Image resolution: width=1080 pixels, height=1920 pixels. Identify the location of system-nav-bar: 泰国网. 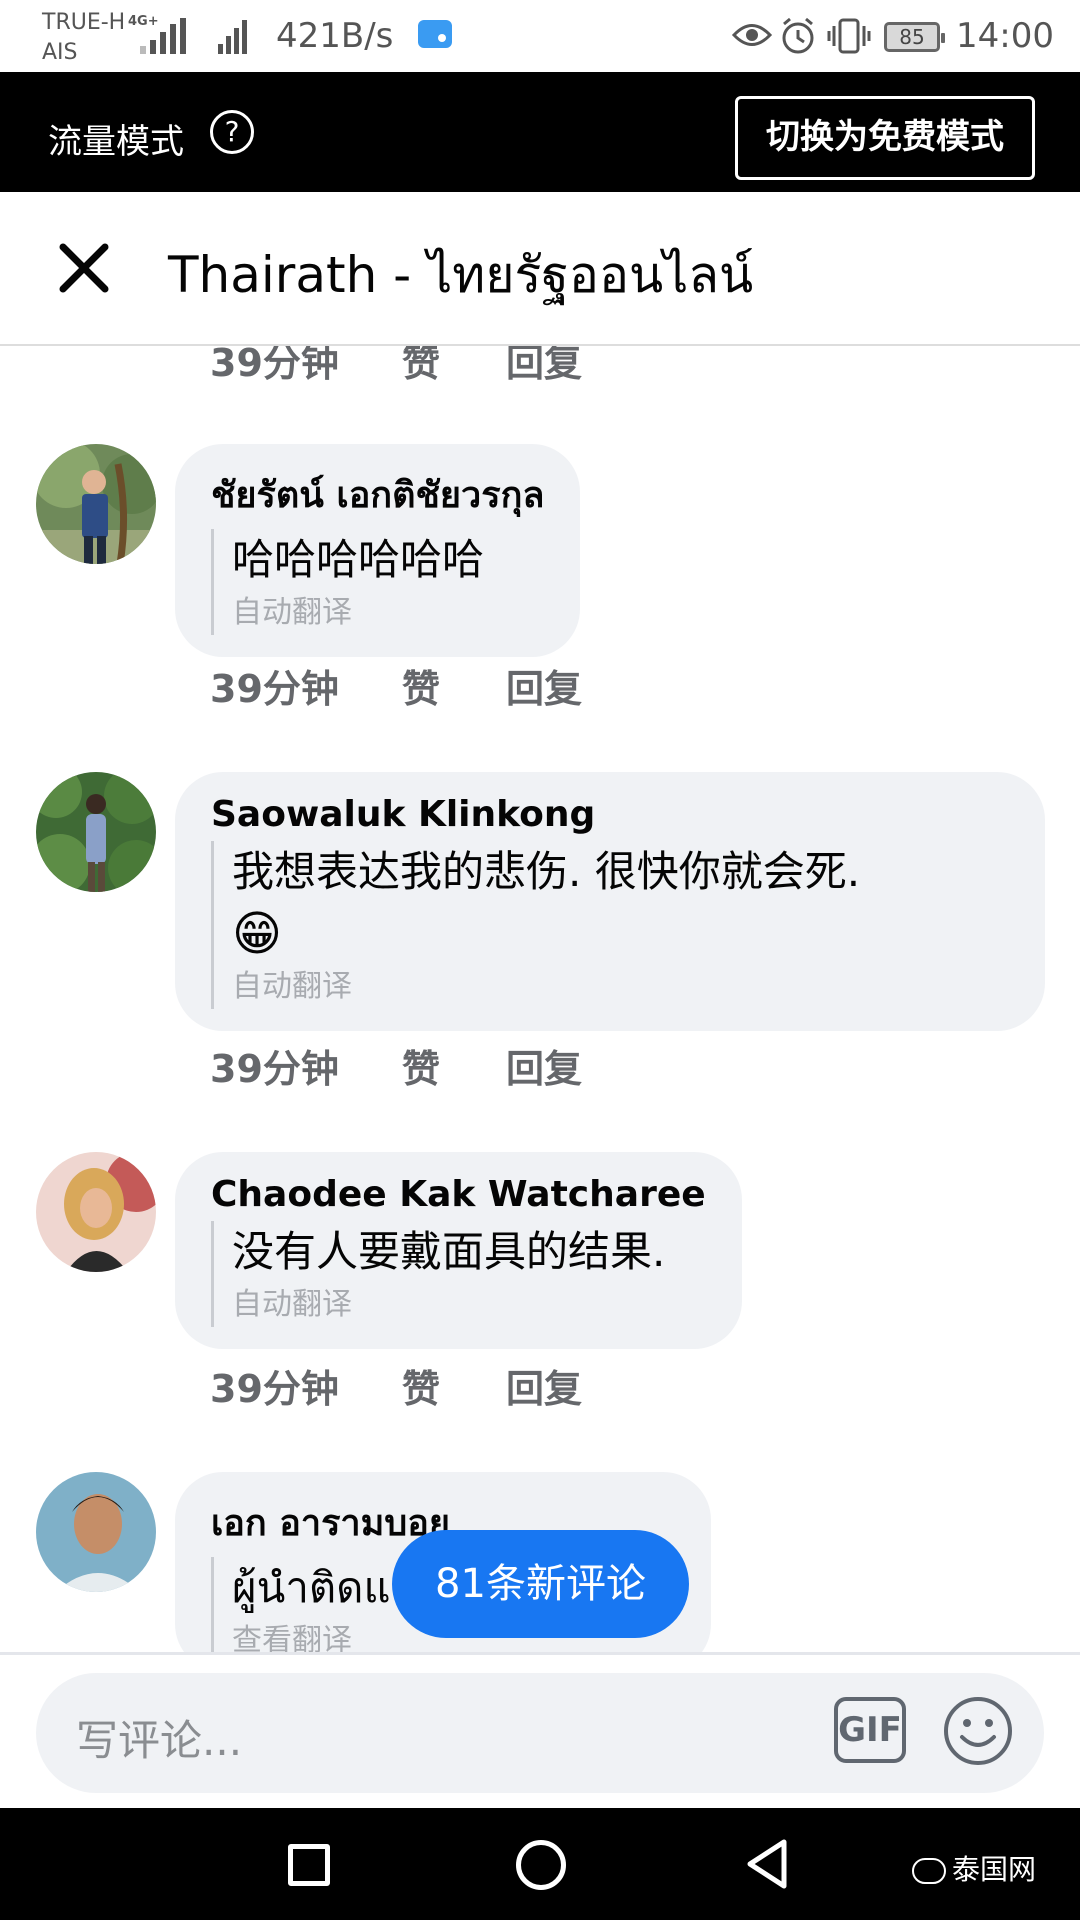
(540, 1864).